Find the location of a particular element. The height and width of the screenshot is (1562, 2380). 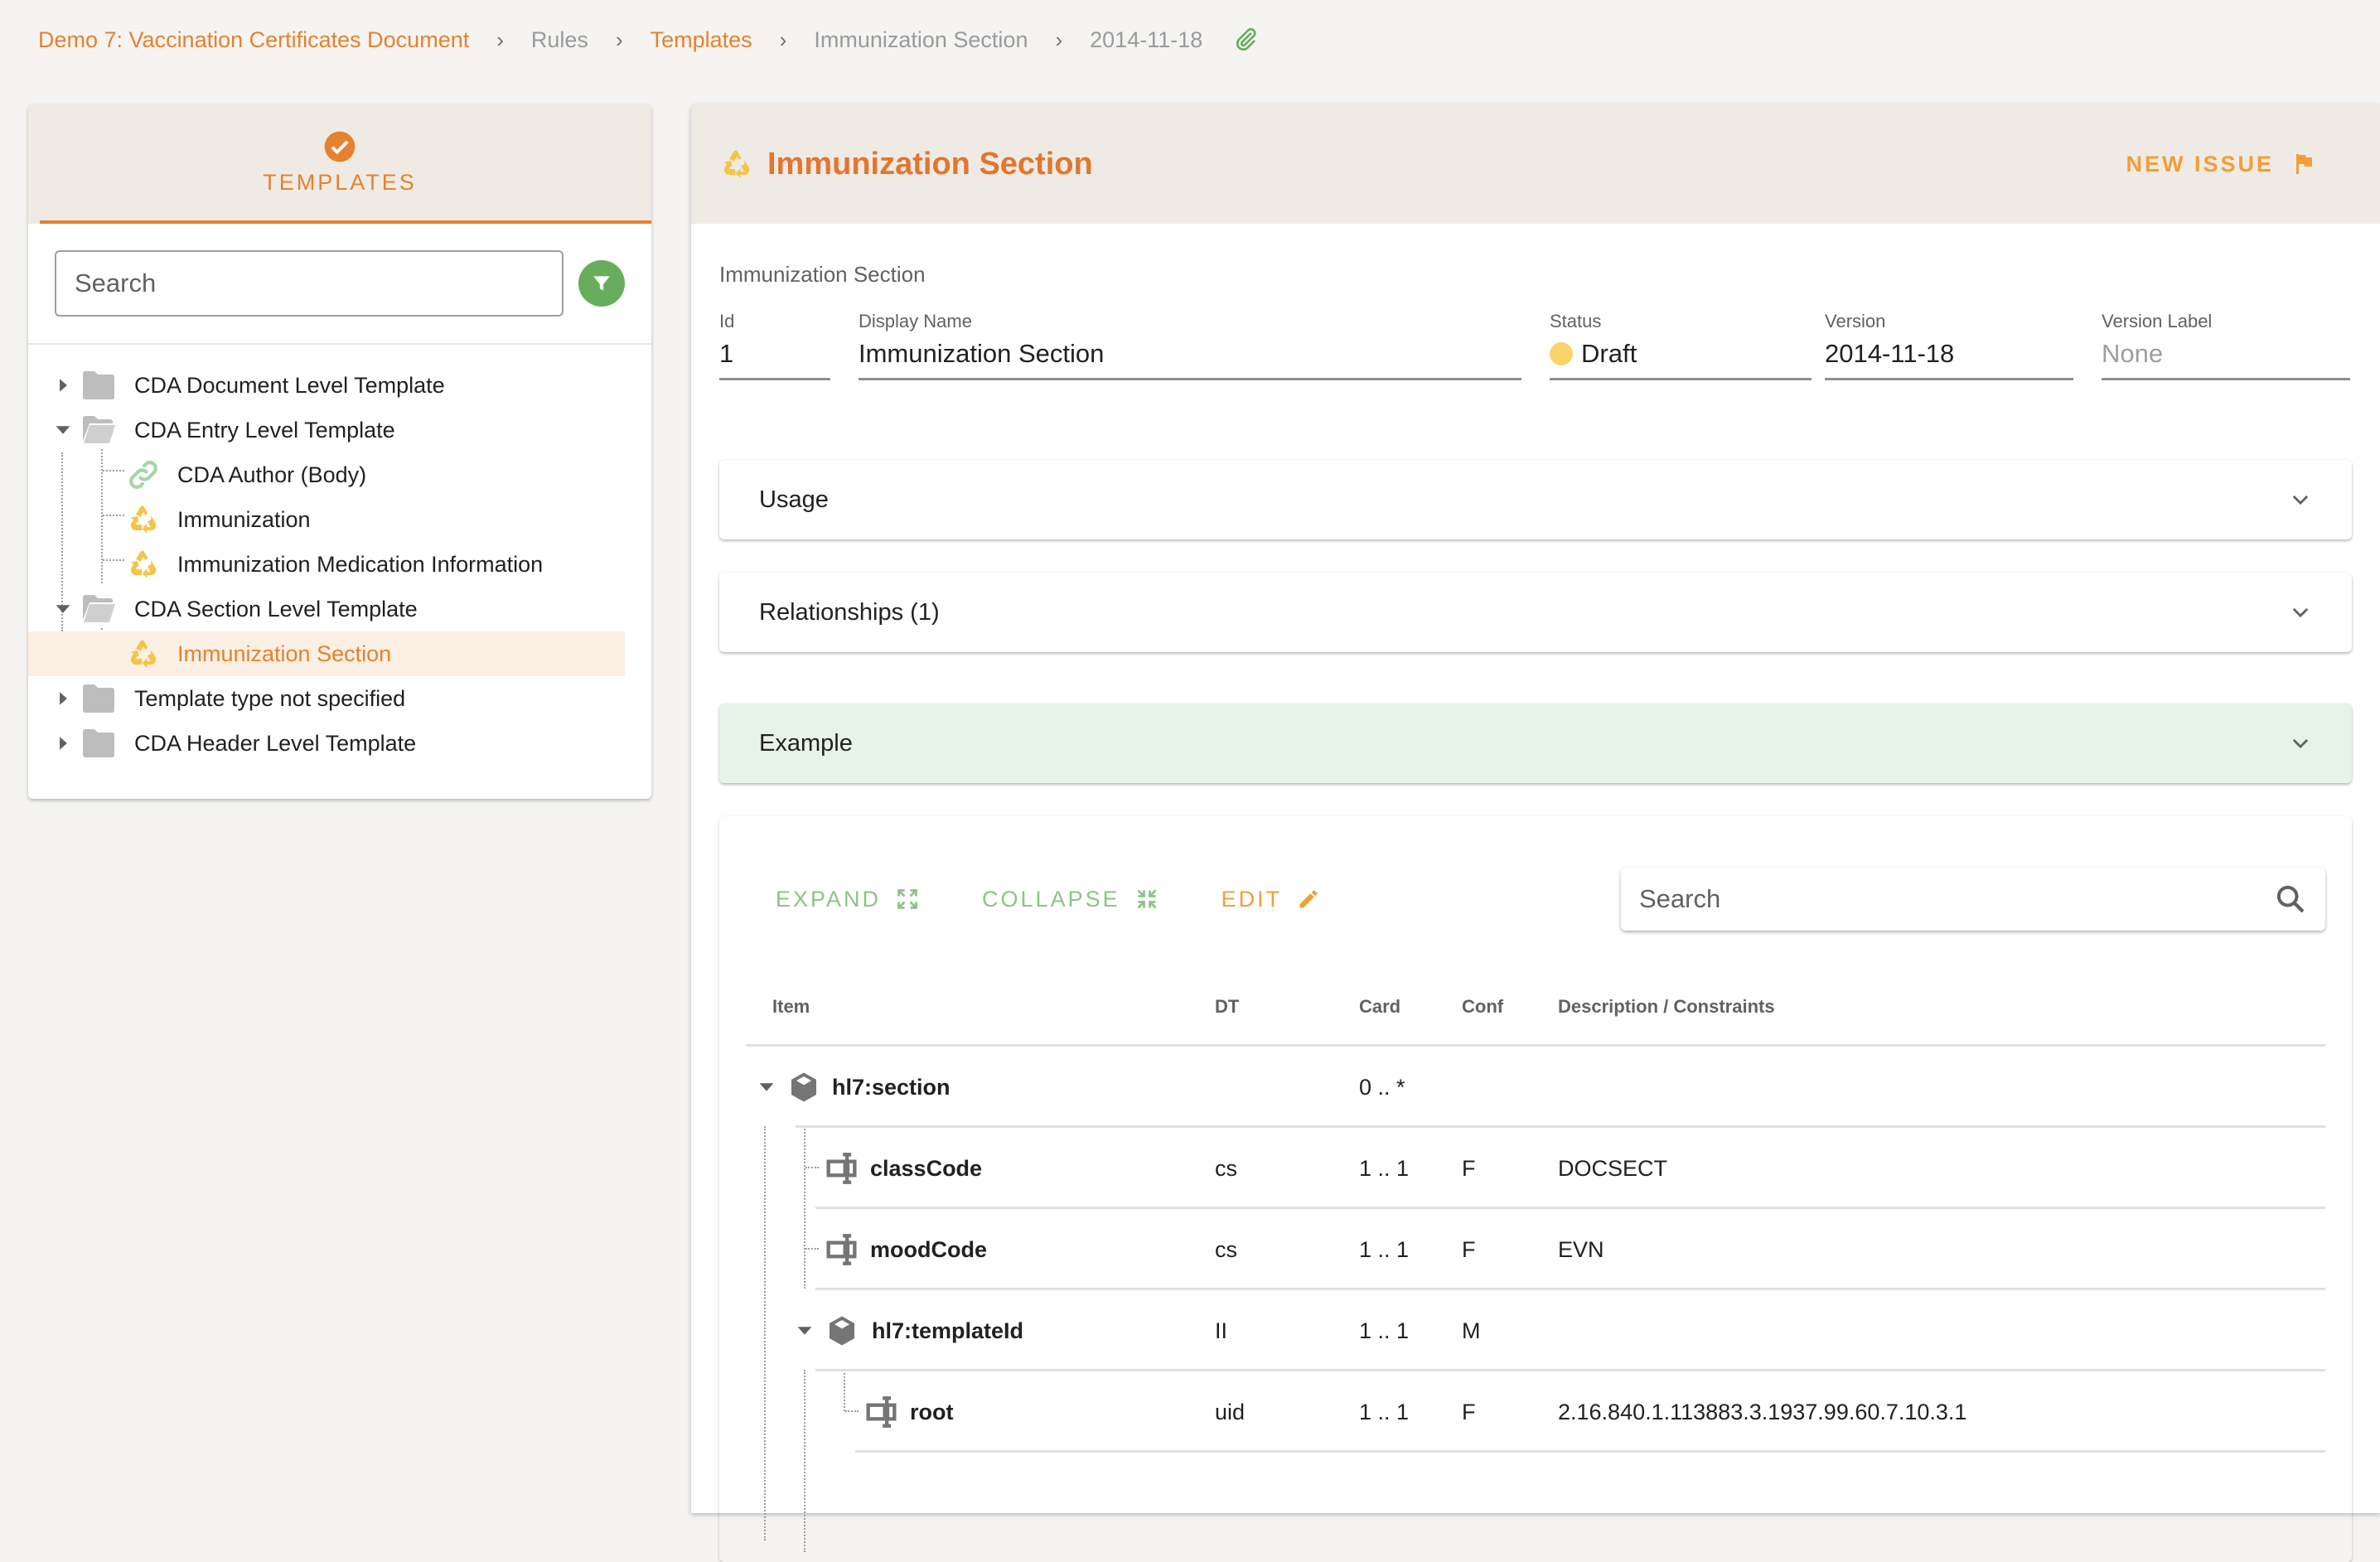

filter-icon is located at coordinates (601, 283).